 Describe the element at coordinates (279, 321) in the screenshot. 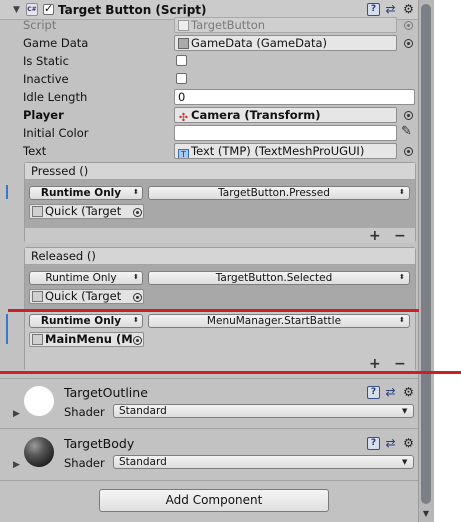

I see `released-function-dropdown-2: MenuManager.StartBattle` at that location.